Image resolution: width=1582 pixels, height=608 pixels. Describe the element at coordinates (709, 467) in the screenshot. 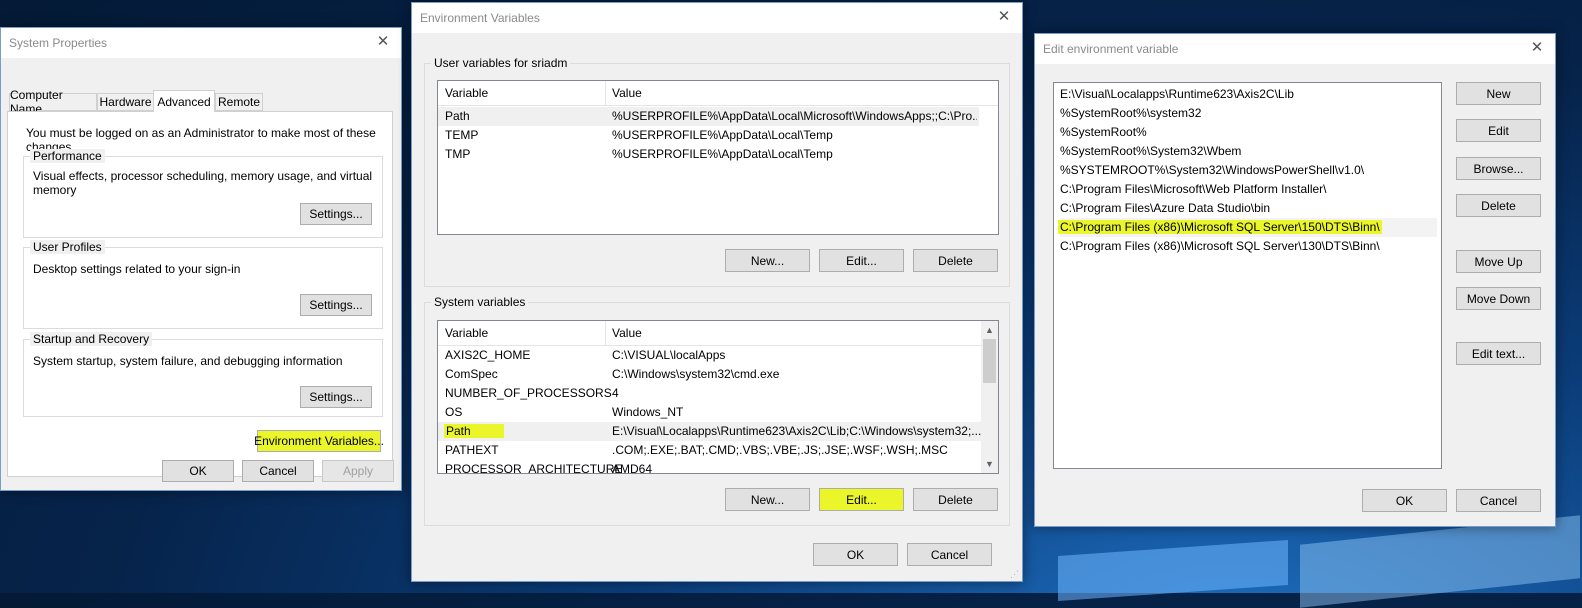

I see `table-row: PROCESSOR_ARCHITECTURE AMD64` at that location.